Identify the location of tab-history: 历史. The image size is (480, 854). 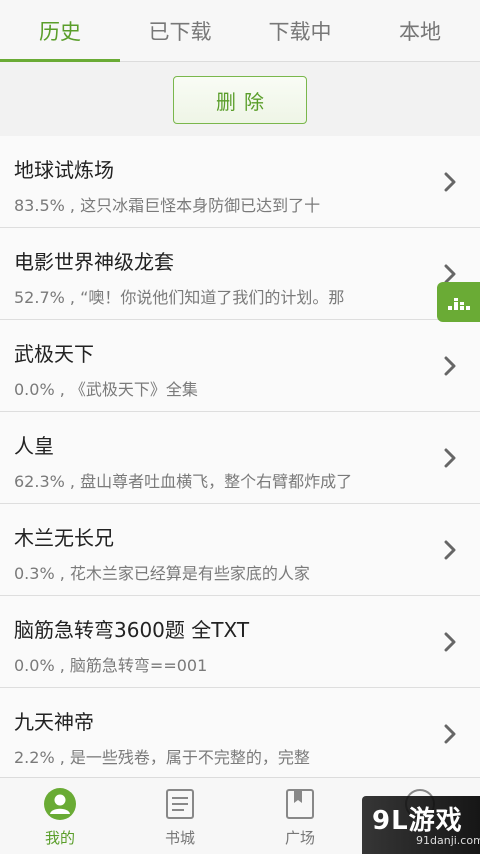
(60, 31).